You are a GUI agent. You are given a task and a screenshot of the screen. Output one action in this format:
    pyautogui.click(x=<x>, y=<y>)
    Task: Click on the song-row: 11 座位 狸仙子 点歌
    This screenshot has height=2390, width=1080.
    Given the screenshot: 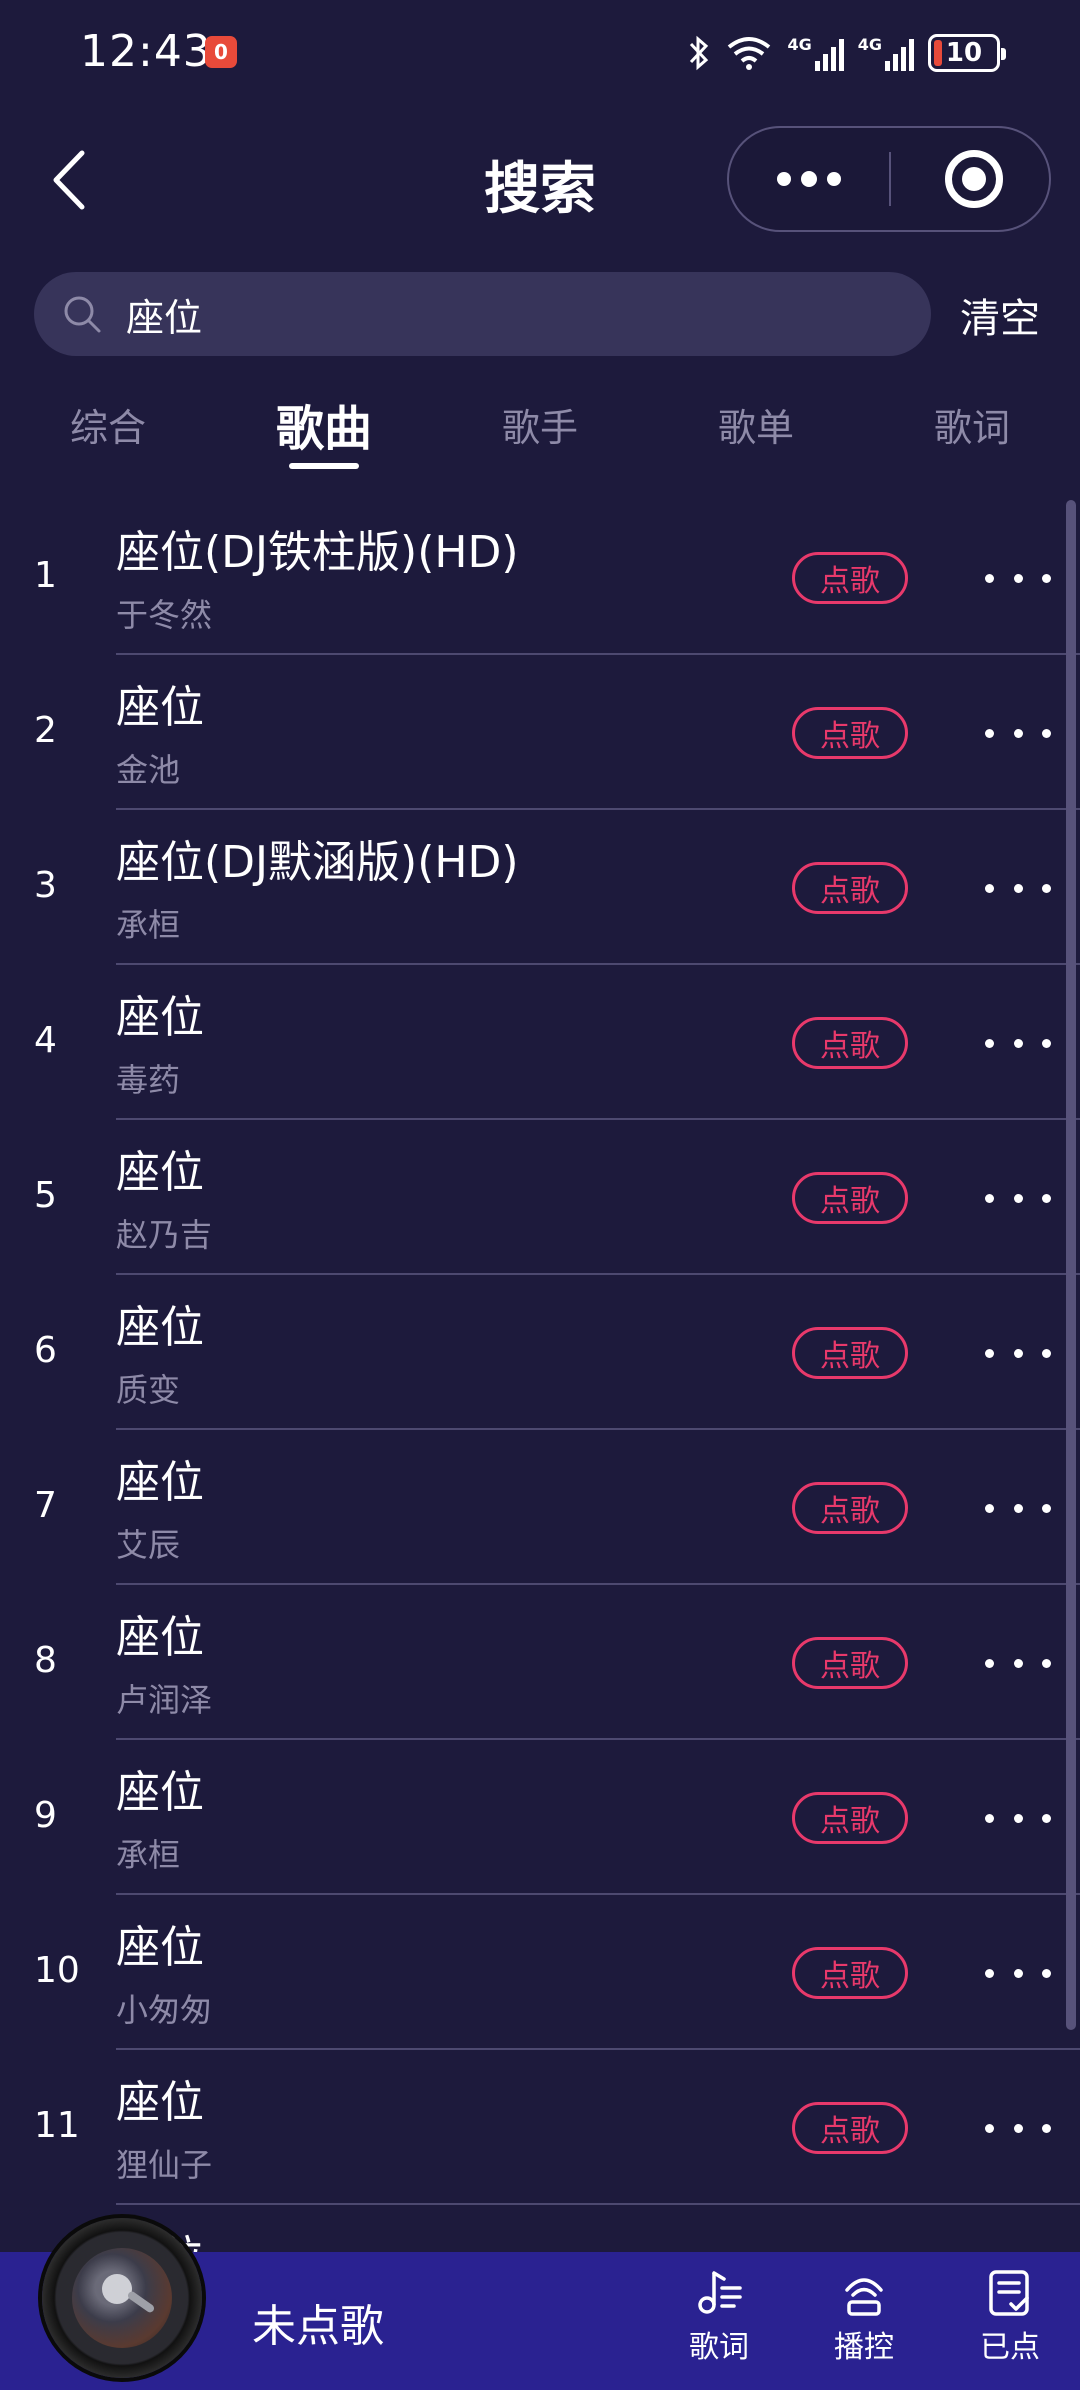 What is the action you would take?
    pyautogui.click(x=540, y=2127)
    